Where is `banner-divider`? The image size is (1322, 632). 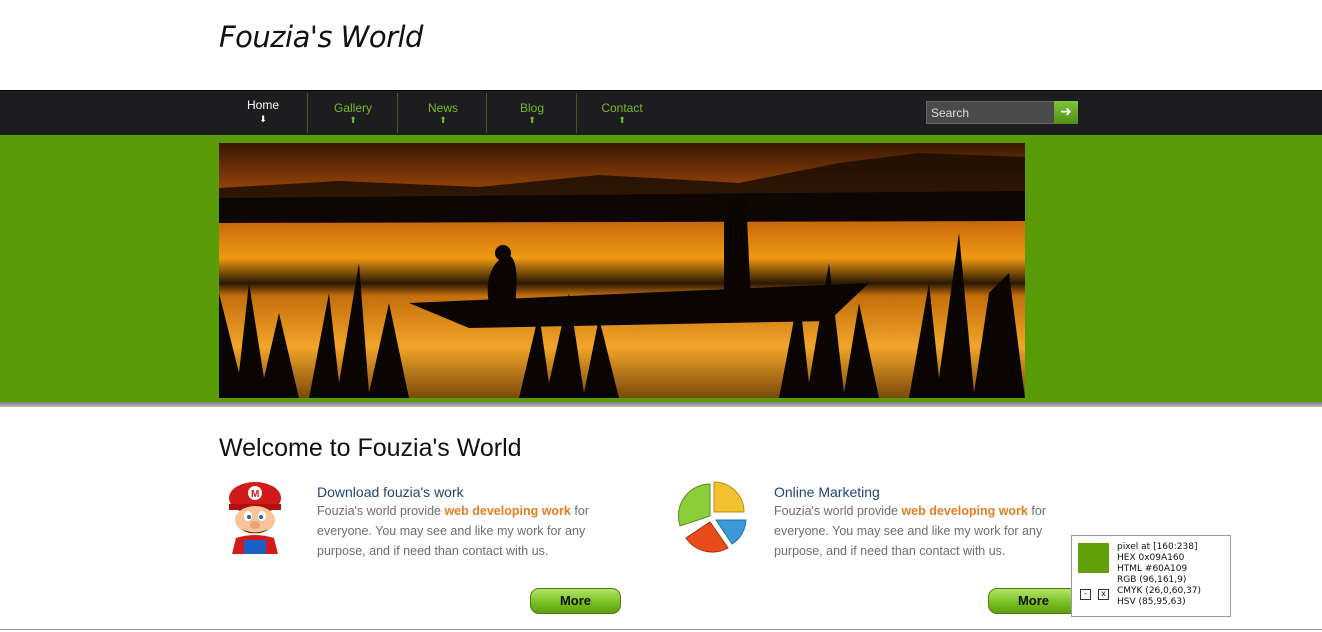 banner-divider is located at coordinates (661, 404).